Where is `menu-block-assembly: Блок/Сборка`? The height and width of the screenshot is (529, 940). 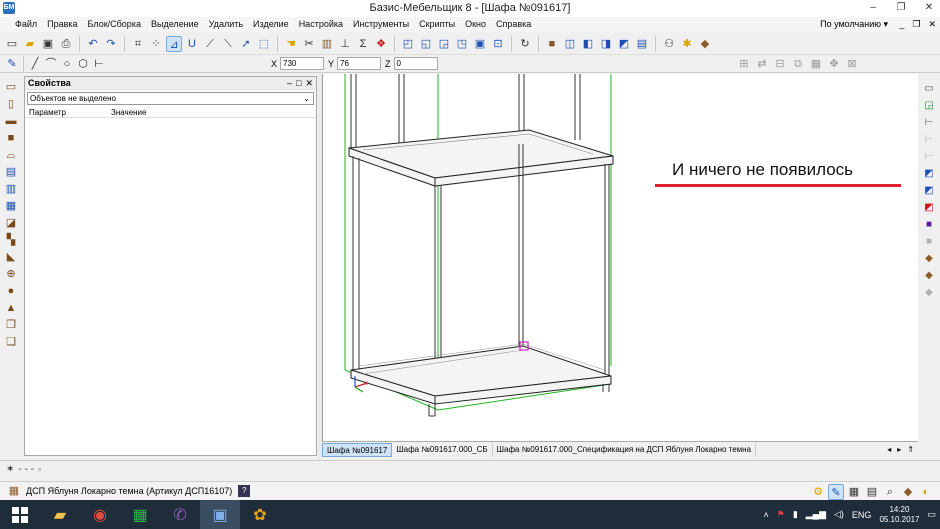 menu-block-assembly: Блок/Сборка is located at coordinates (114, 24).